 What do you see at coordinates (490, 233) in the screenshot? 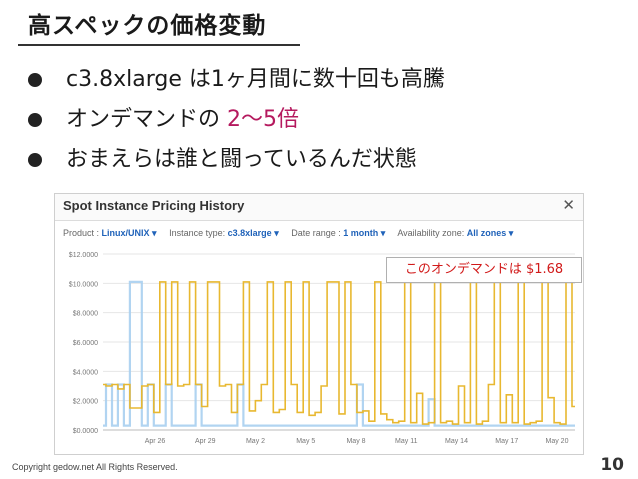
I see `availability-zone-select: All zones ▾` at bounding box center [490, 233].